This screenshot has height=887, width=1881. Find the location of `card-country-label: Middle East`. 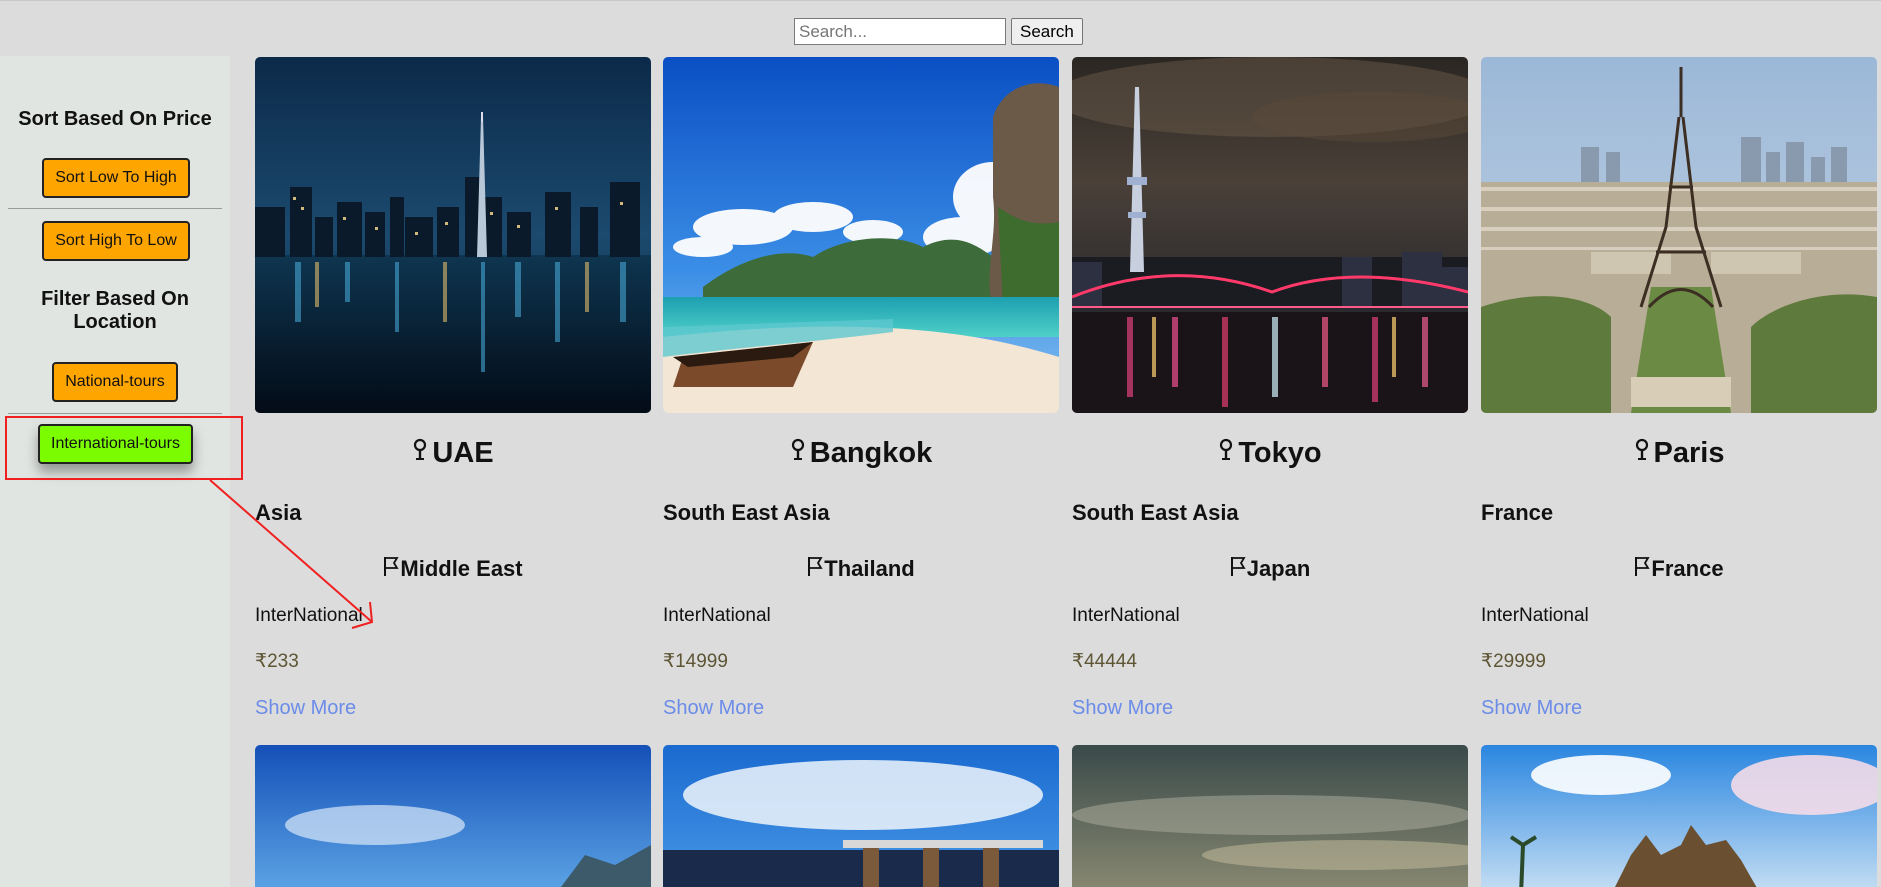

card-country-label: Middle East is located at coordinates (461, 568).